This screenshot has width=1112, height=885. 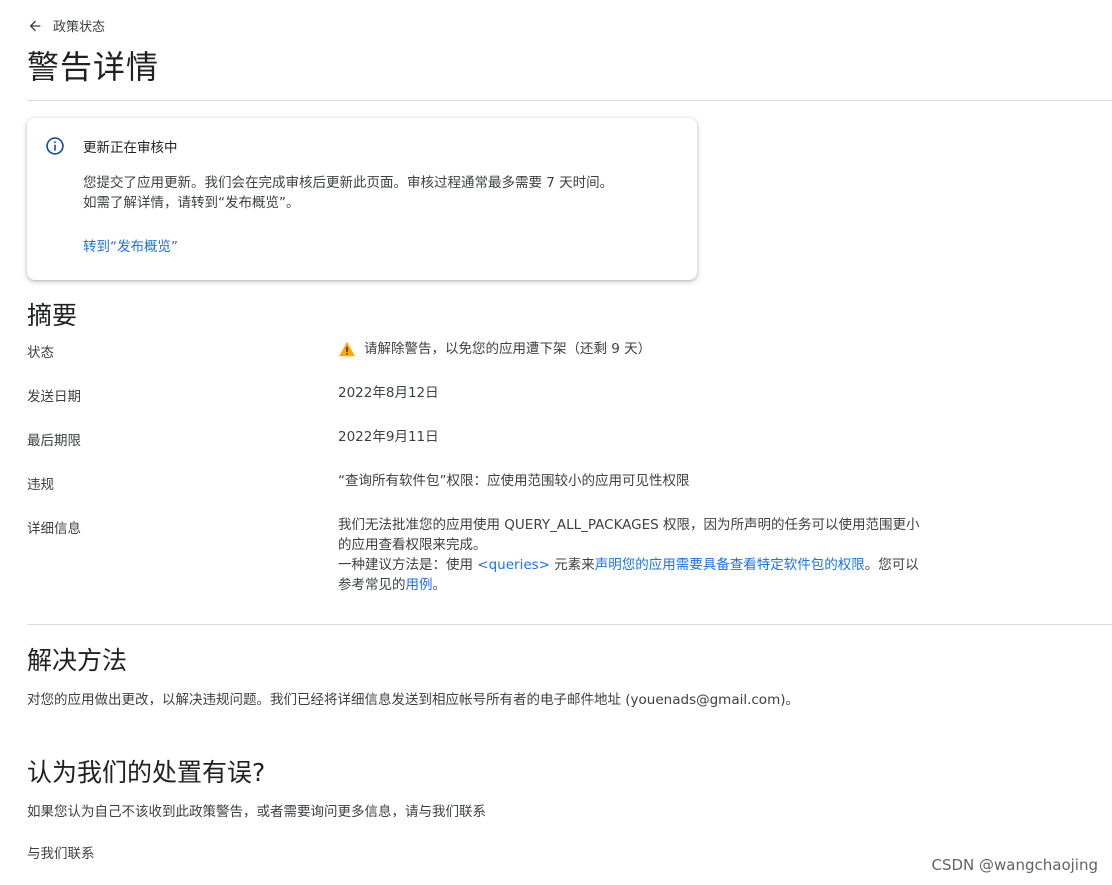 I want to click on violation-label: 违规, so click(x=40, y=485).